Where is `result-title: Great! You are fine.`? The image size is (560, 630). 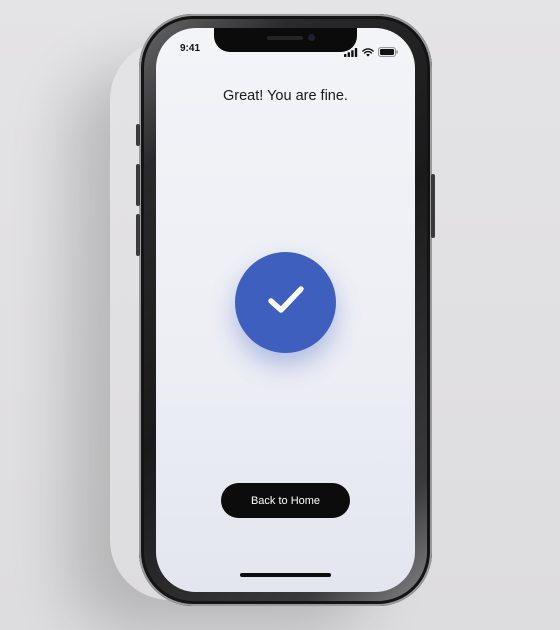
result-title: Great! You are fine. is located at coordinates (285, 96).